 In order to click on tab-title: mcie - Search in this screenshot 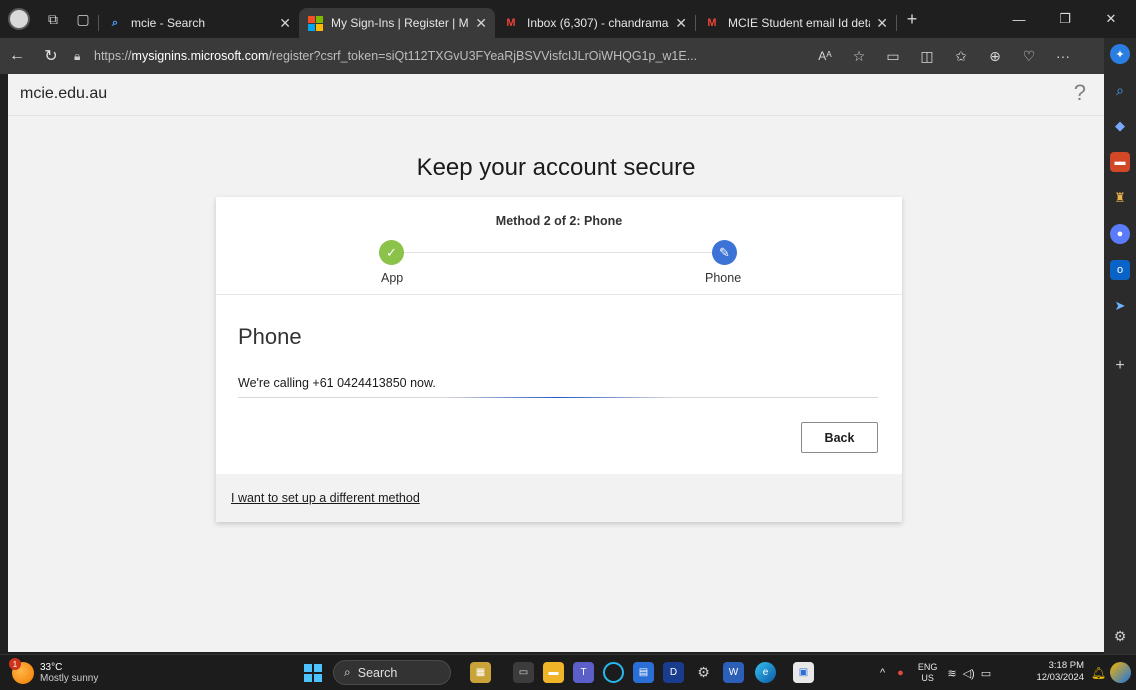, I will do `click(168, 23)`.